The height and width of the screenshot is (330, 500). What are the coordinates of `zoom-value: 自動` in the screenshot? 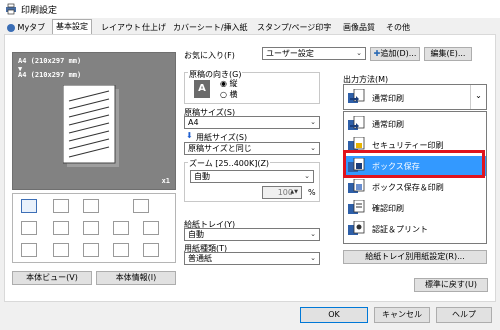 It's located at (202, 176).